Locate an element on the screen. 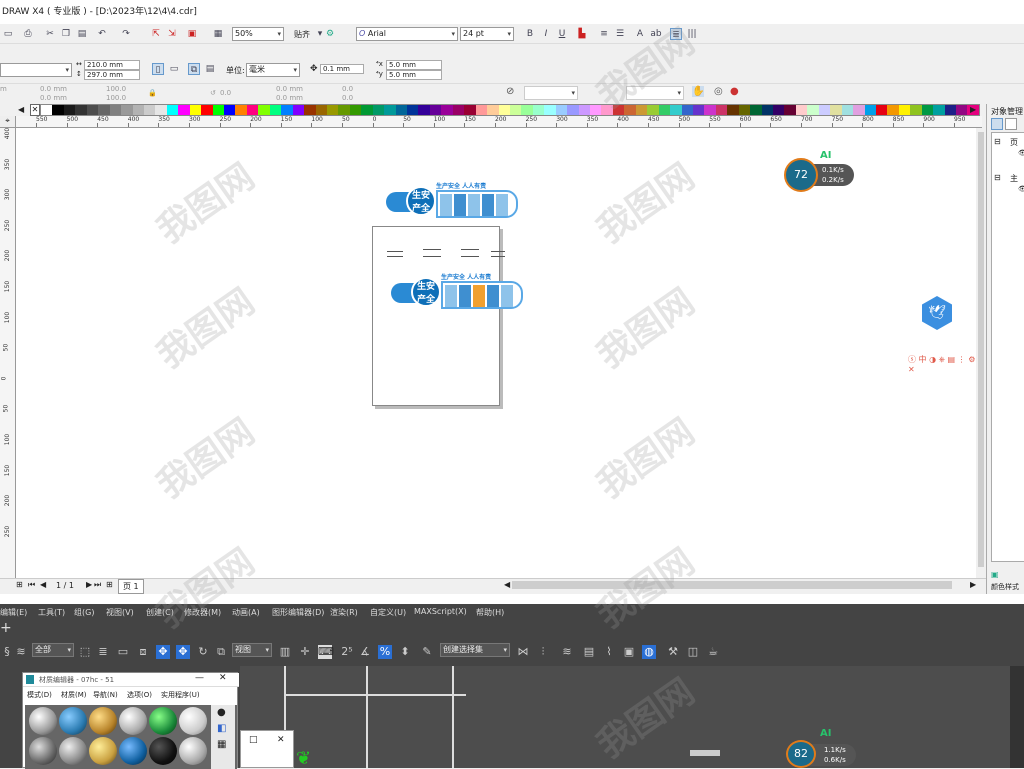 The width and height of the screenshot is (1024, 769). bitmap-icon: ⊘ is located at coordinates (510, 91).